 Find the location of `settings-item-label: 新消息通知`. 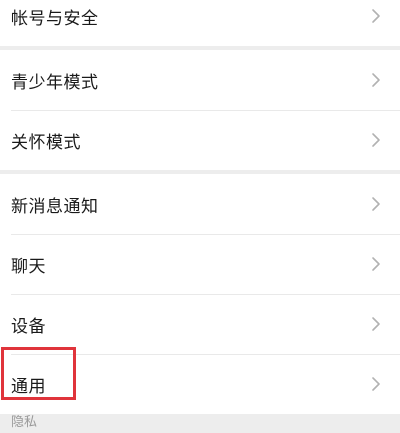

settings-item-label: 新消息通知 is located at coordinates (55, 206).